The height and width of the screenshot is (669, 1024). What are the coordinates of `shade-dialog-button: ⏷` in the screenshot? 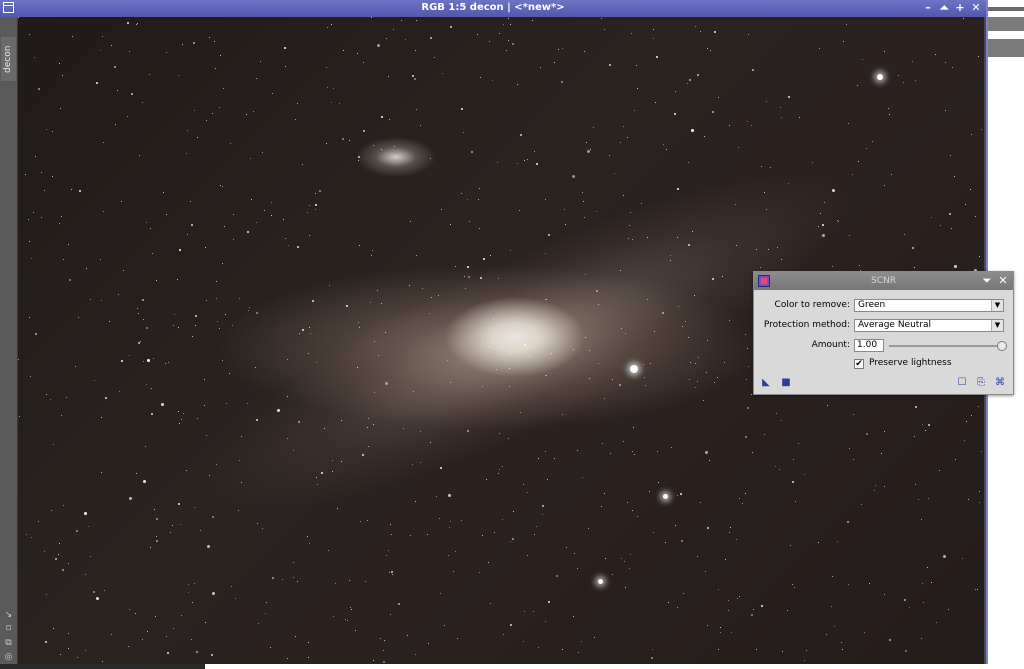 It's located at (987, 281).